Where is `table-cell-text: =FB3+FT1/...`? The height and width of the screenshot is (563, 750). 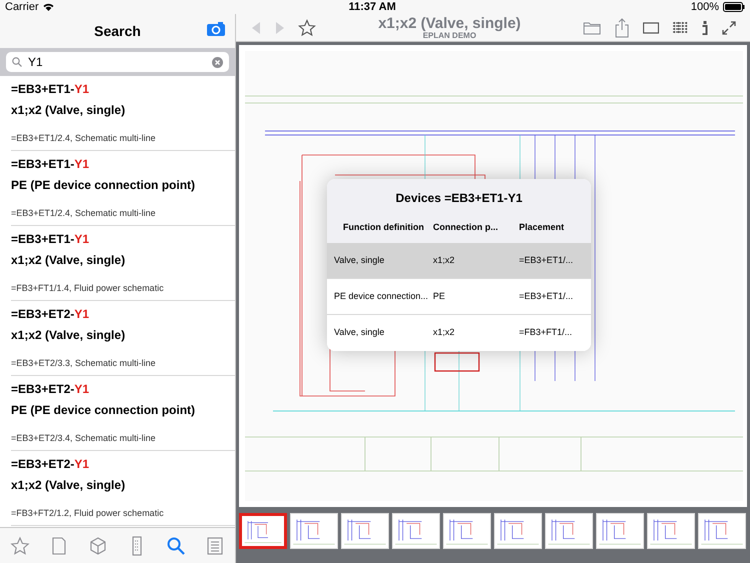 table-cell-text: =FB3+FT1/... is located at coordinates (546, 333).